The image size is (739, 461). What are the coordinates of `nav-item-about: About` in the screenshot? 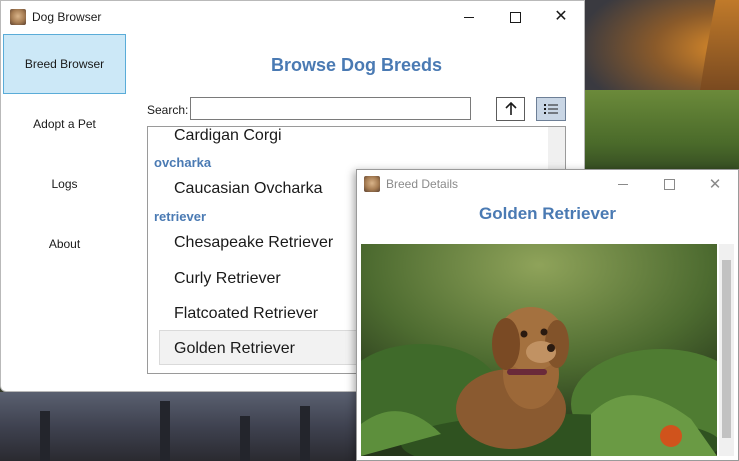 It's located at (64, 244).